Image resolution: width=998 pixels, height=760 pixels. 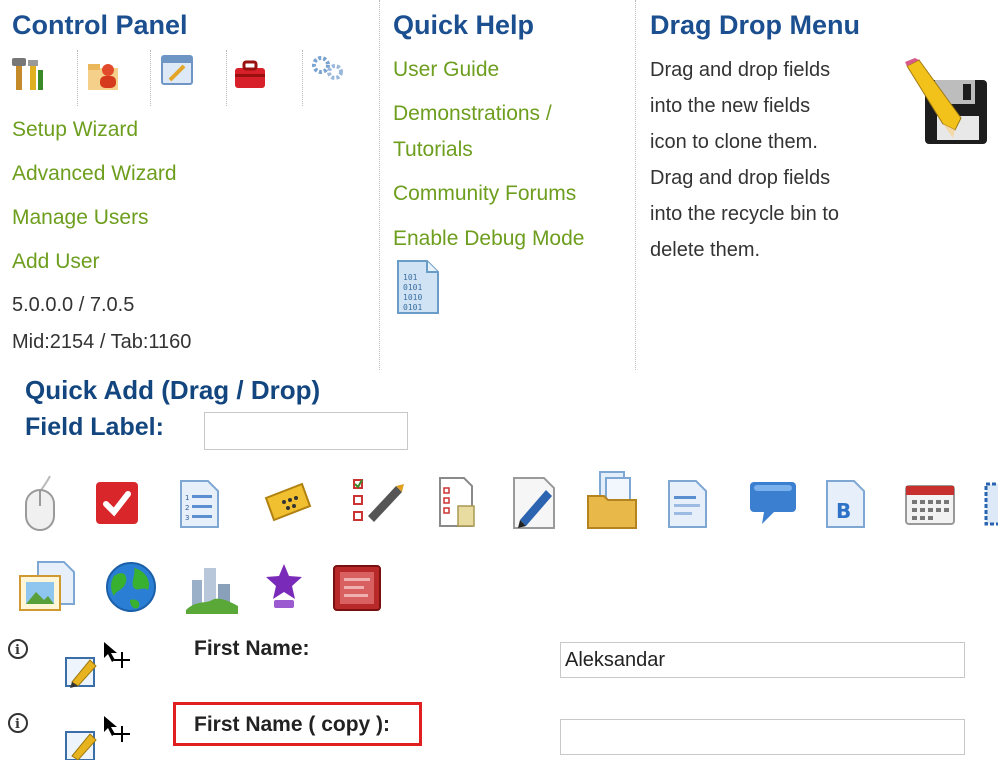 I want to click on document-checklist-icon, so click(x=456, y=503).